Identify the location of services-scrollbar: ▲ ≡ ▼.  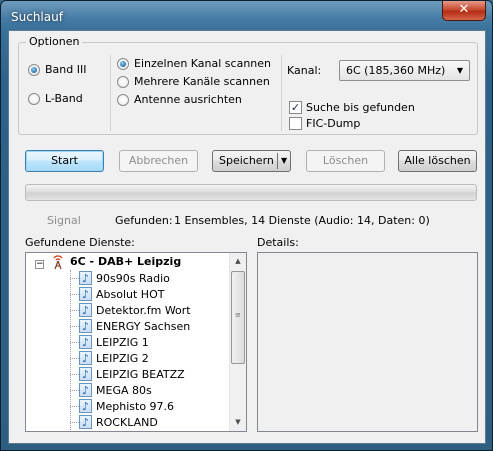
(237, 342).